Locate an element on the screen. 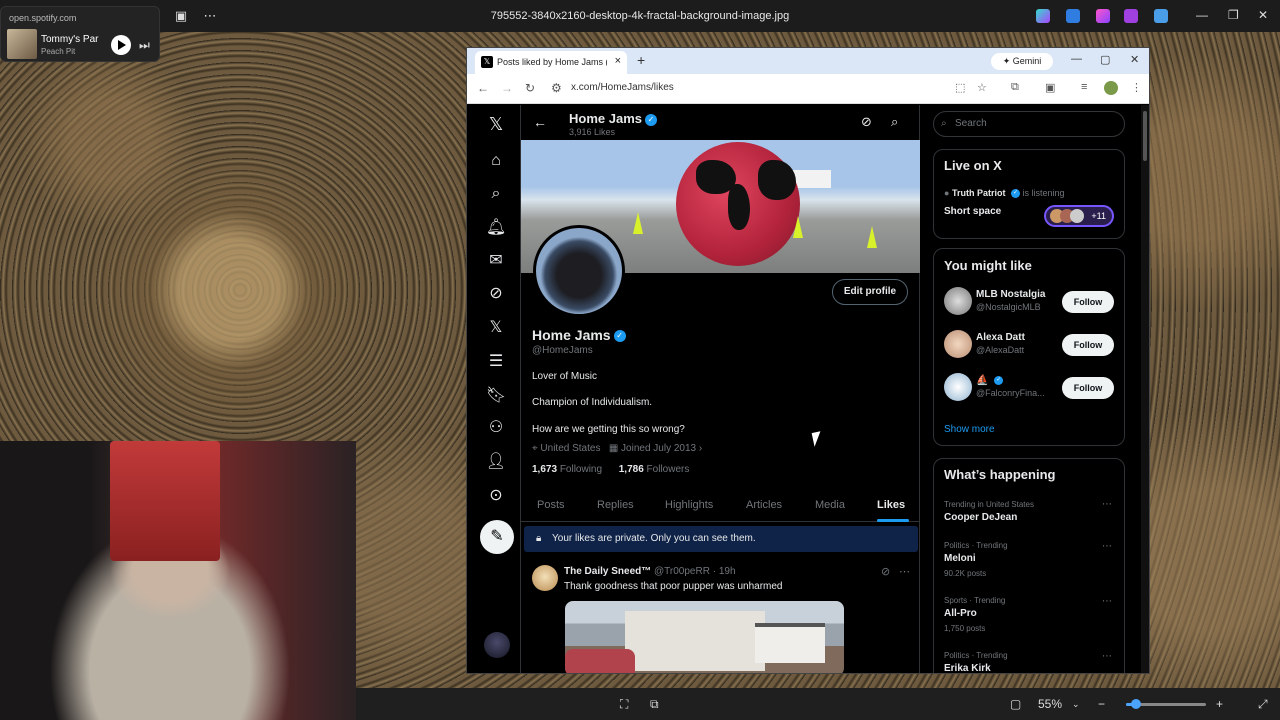 Image resolution: width=1280 pixels, height=720 pixels. tab-likes: Likes is located at coordinates (891, 505).